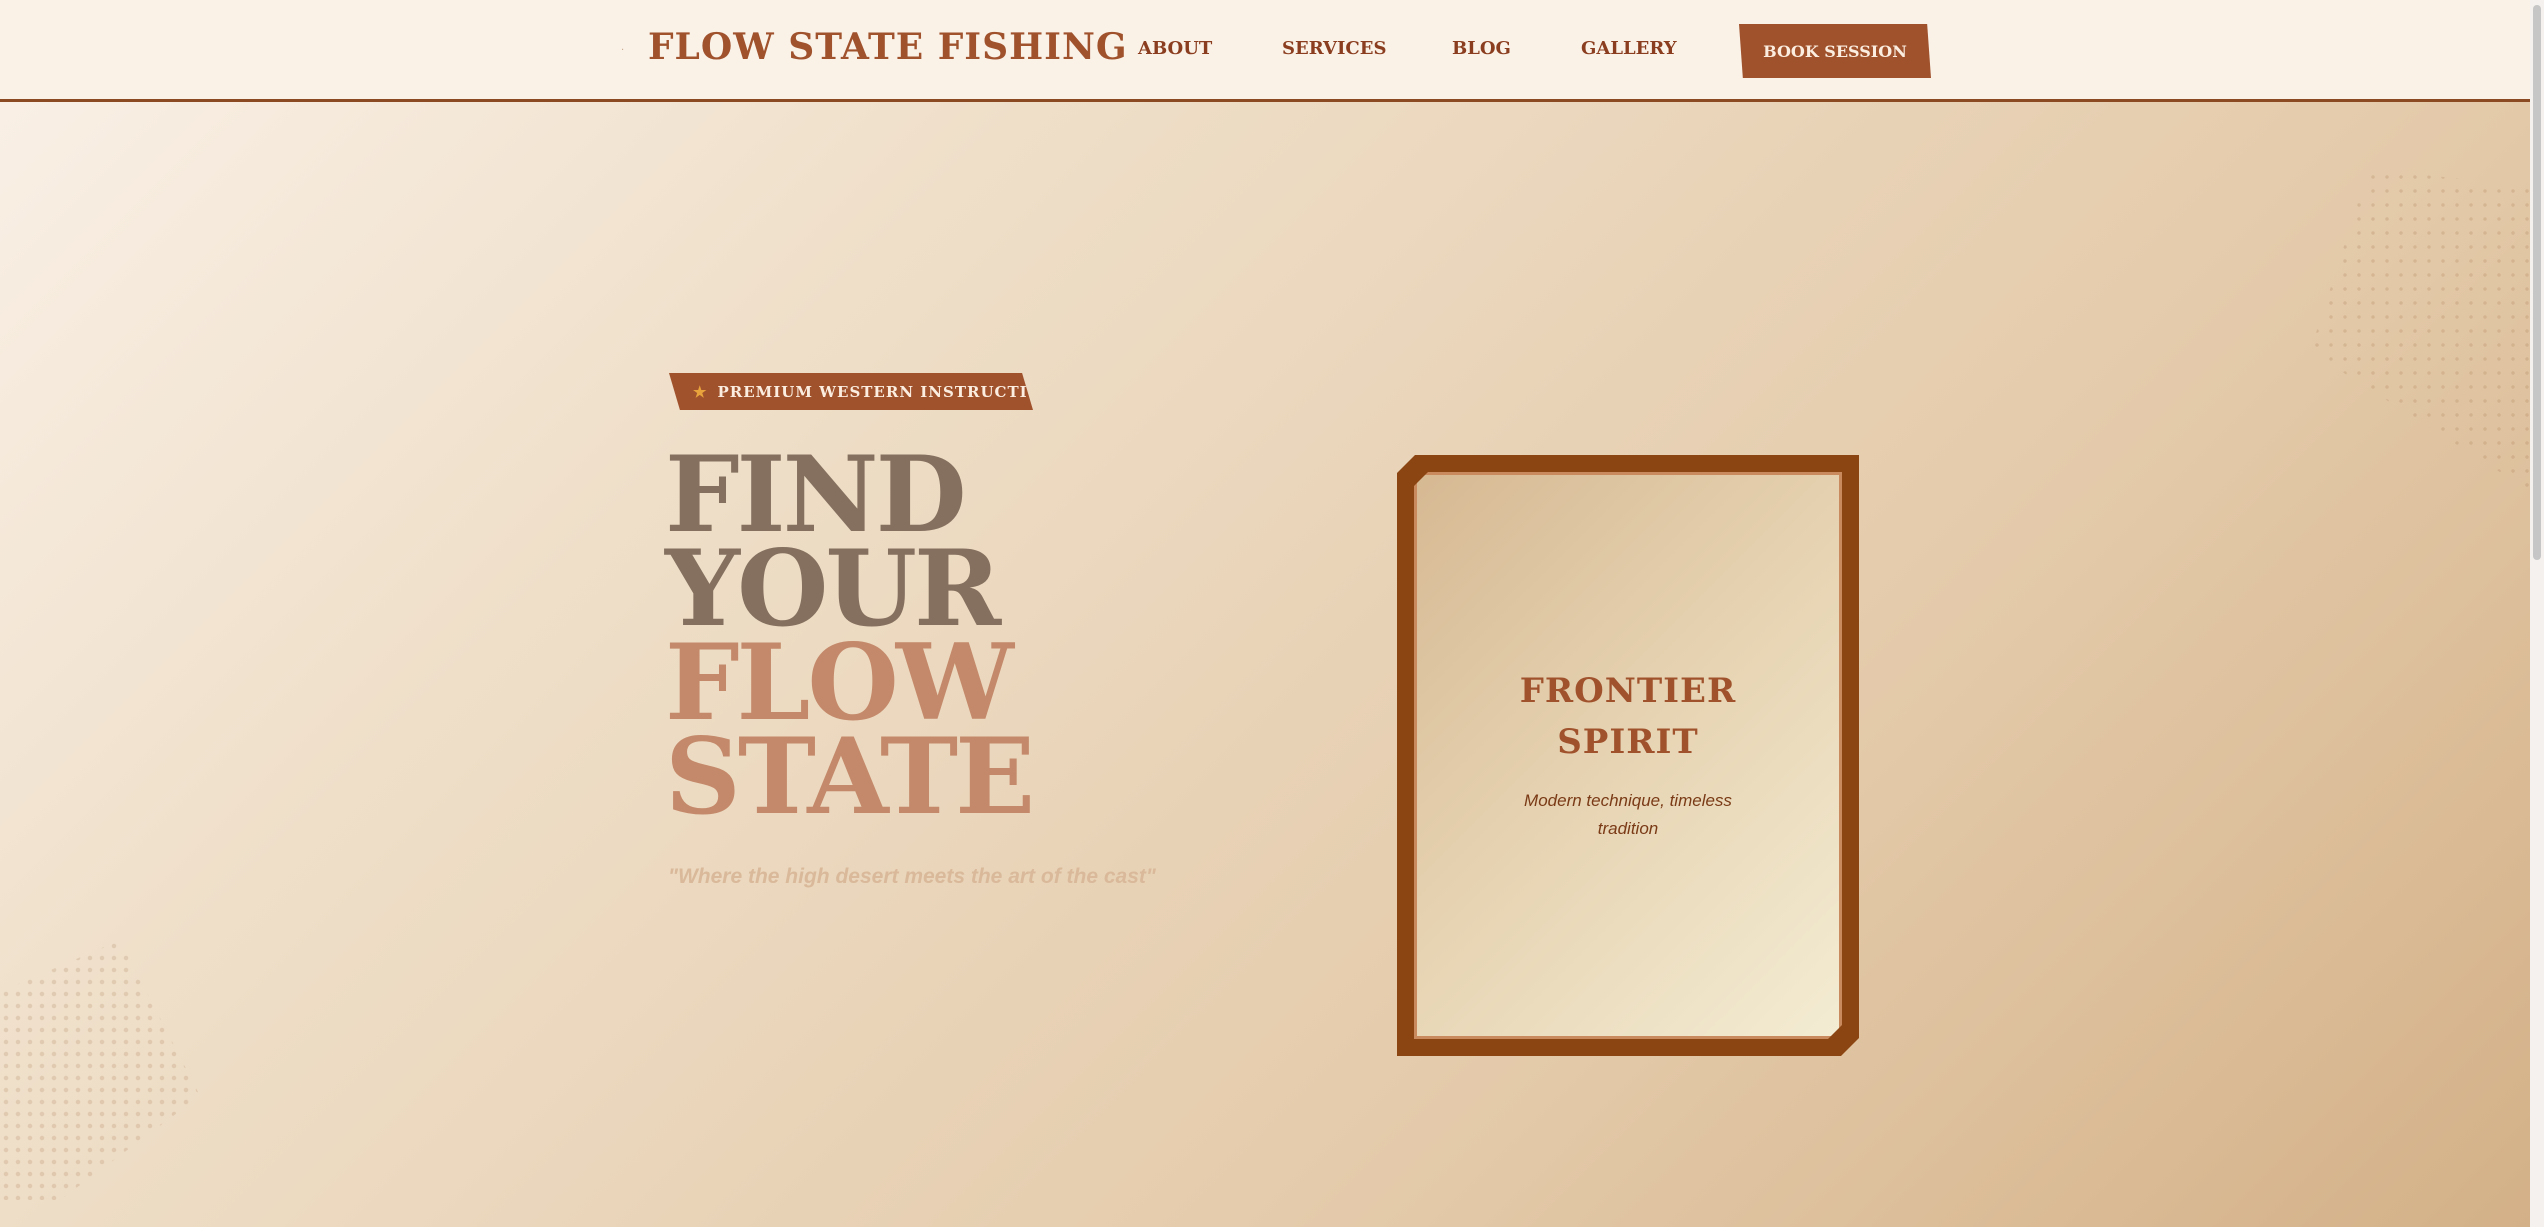 This screenshot has height=1227, width=2544. I want to click on hero-tag-label: PREMIUM WESTERN INSTRUCTION, so click(887, 391).